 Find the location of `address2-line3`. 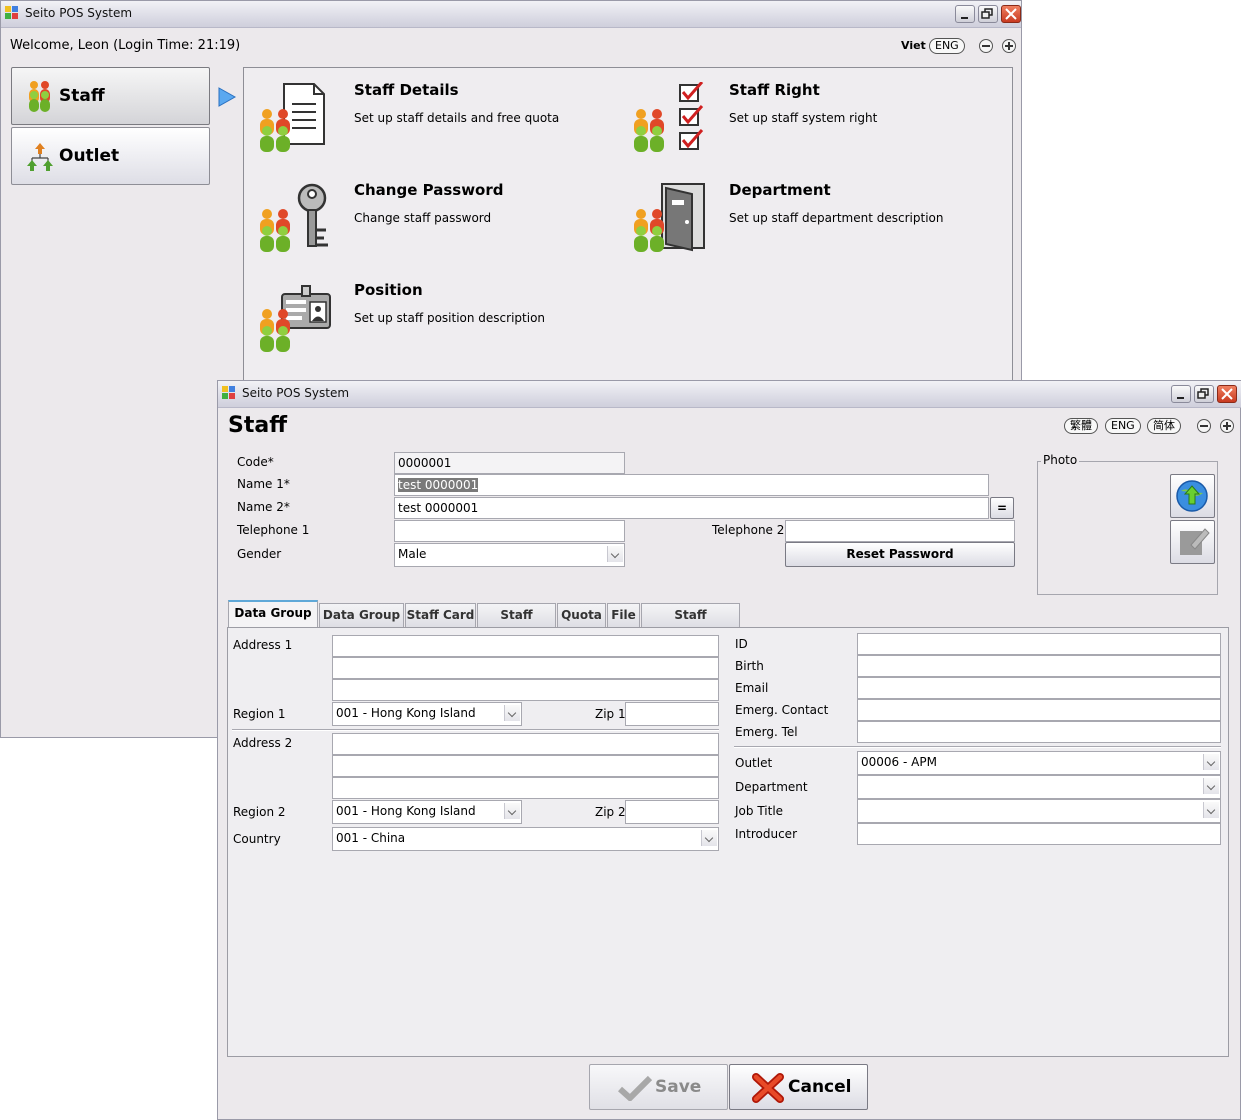

address2-line3 is located at coordinates (525, 788).